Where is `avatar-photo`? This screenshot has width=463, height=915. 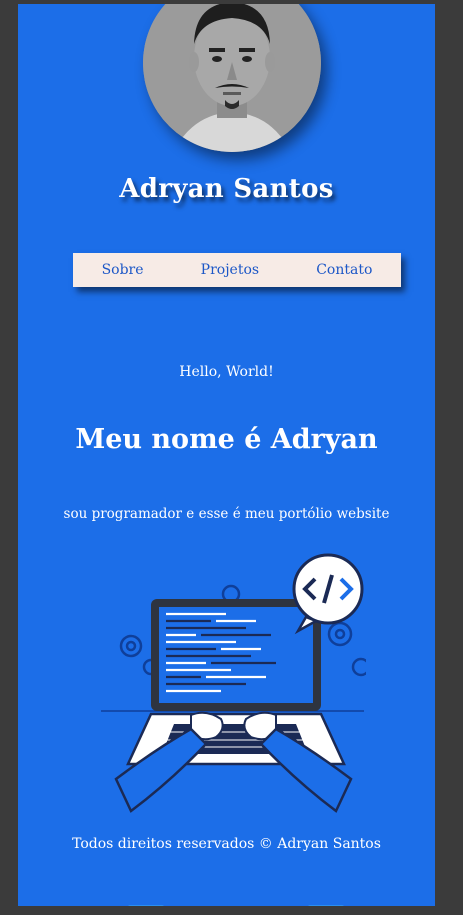
avatar-photo is located at coordinates (232, 78).